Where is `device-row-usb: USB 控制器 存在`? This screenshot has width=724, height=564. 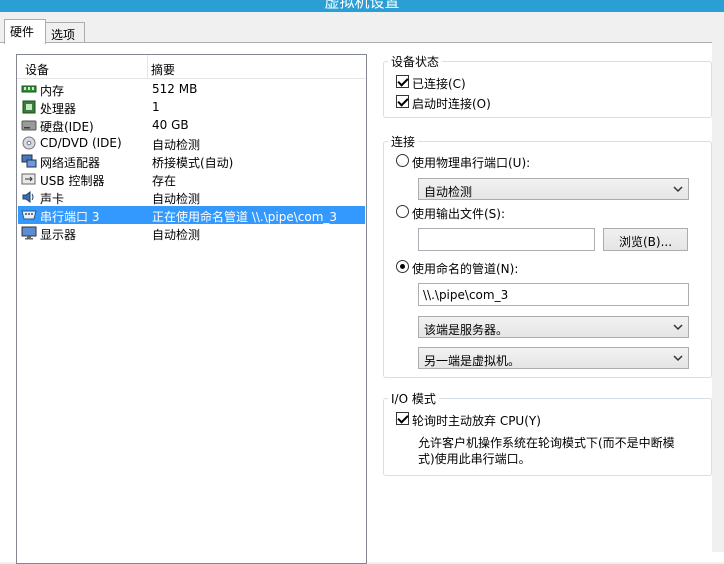
device-row-usb: USB 控制器 存在 is located at coordinates (191, 179).